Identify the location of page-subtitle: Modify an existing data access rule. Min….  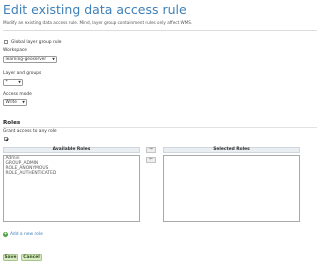
(98, 22).